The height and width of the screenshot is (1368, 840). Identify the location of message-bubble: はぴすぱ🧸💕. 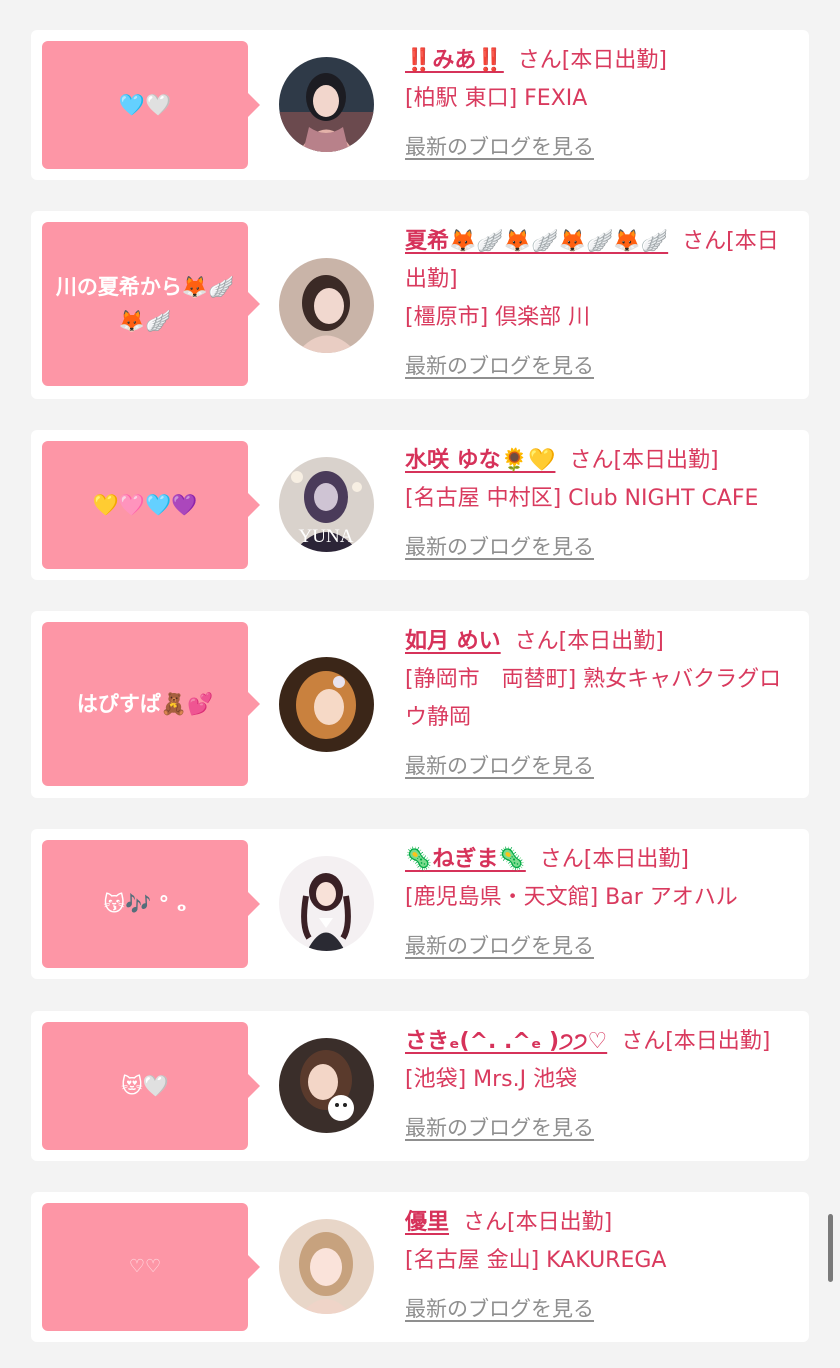
(151, 704).